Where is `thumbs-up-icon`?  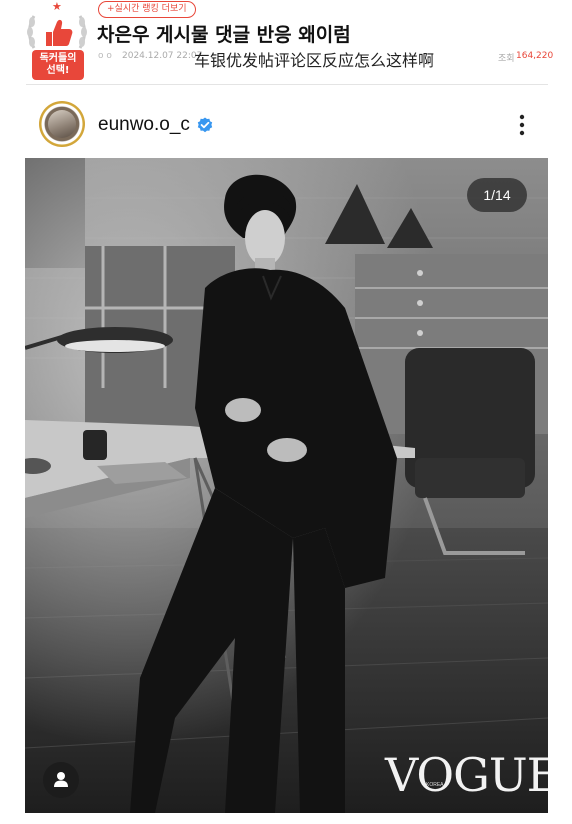 thumbs-up-icon is located at coordinates (57, 32).